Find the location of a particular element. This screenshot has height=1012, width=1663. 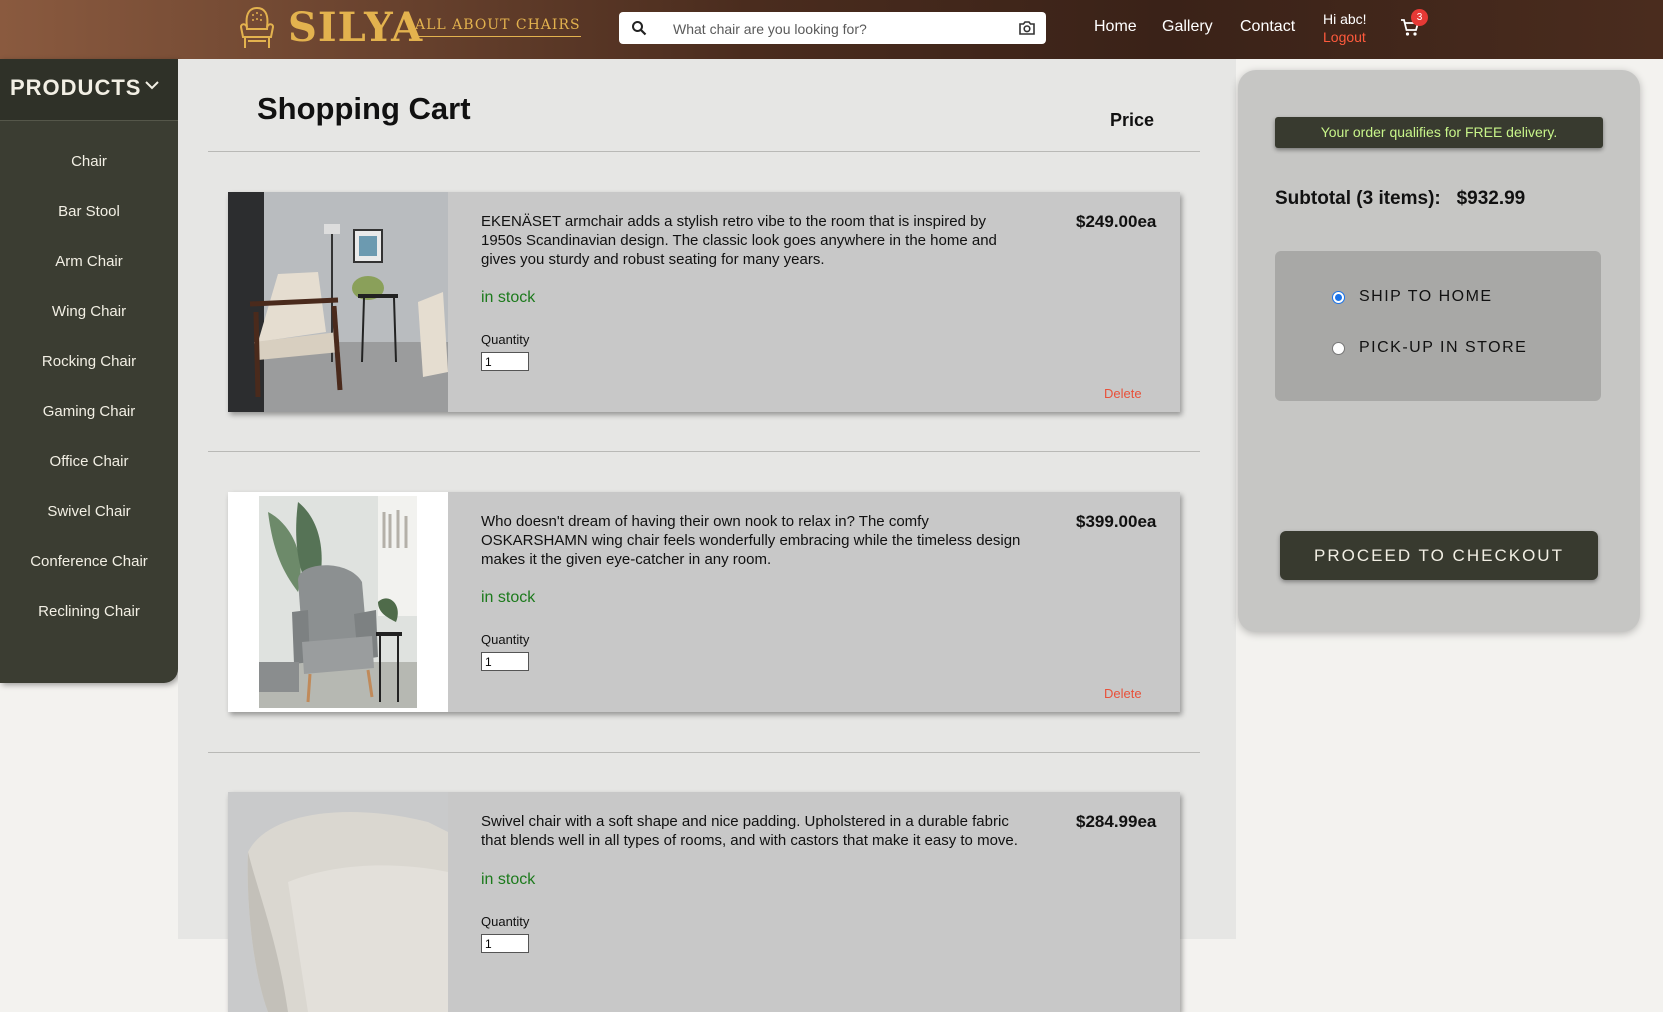

brand-name: SILYA is located at coordinates (355, 28).